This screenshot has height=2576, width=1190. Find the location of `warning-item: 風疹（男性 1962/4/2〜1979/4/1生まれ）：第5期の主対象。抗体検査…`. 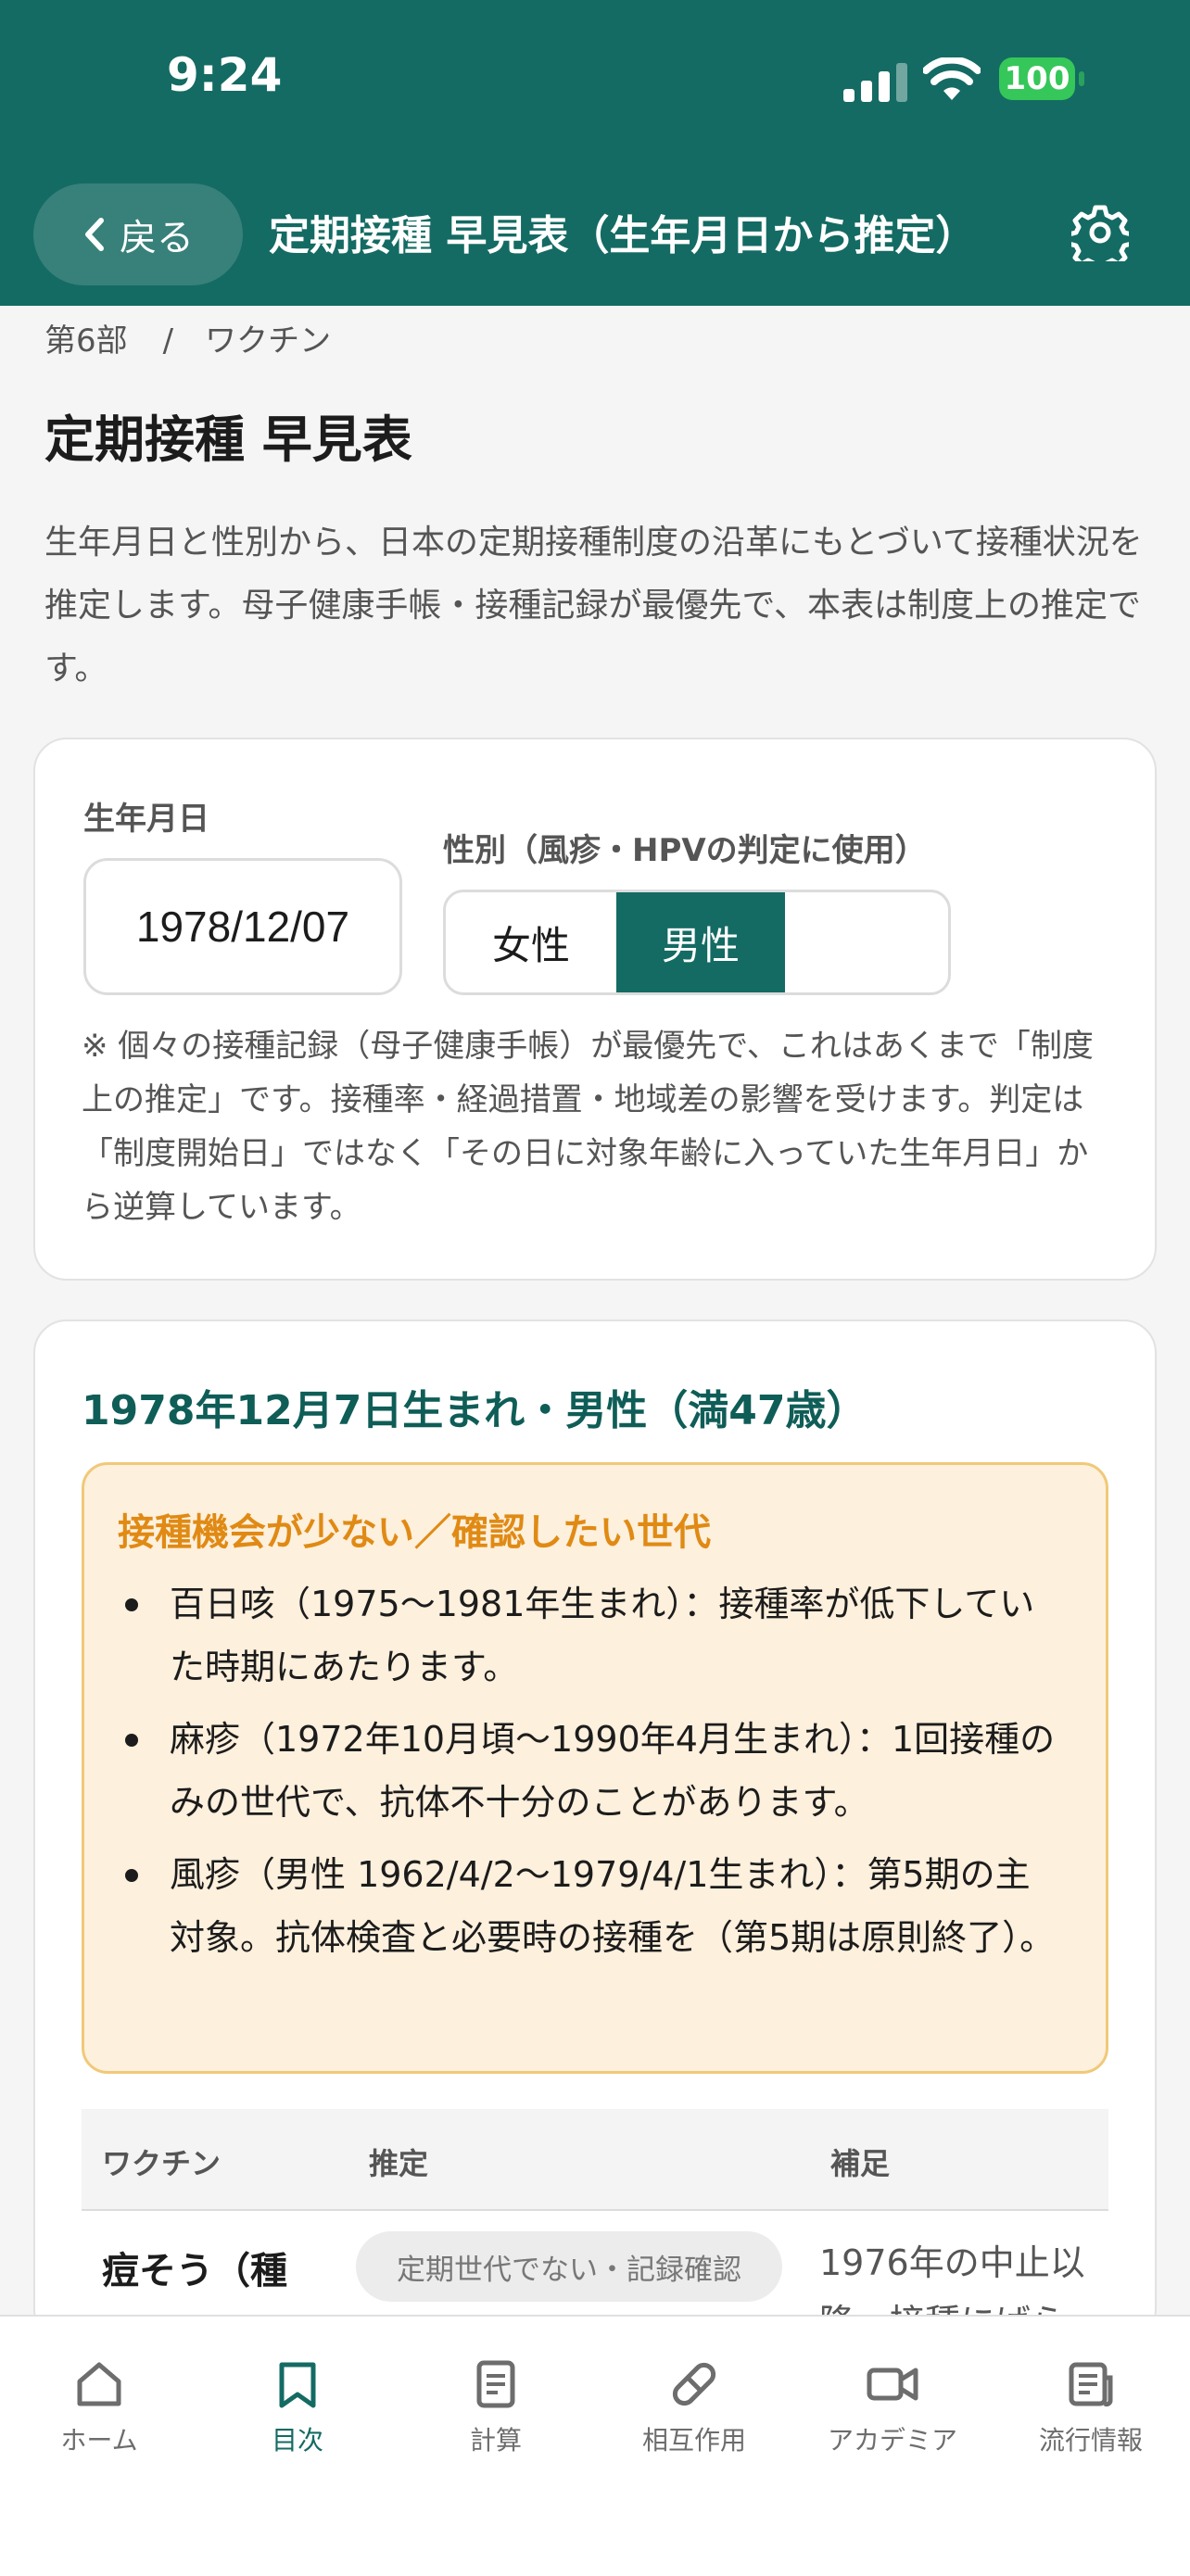

warning-item: 風疹（男性 1962/4/2〜1979/4/1生まれ）：第5期の主対象。抗体検査… is located at coordinates (590, 1906).